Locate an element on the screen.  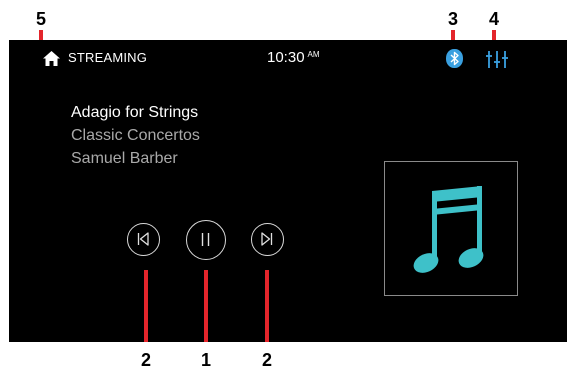
callout-line-pause is located at coordinates (206, 306).